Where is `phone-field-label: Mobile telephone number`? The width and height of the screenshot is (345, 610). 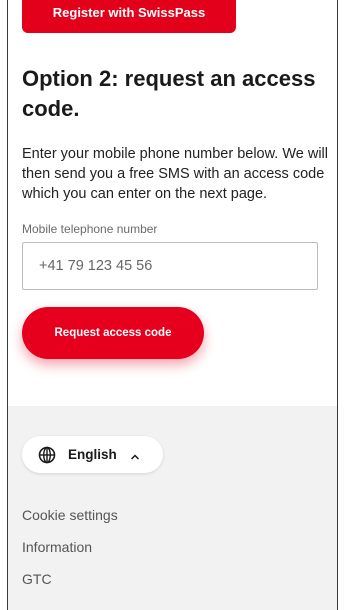
phone-field-label: Mobile telephone number is located at coordinates (90, 229).